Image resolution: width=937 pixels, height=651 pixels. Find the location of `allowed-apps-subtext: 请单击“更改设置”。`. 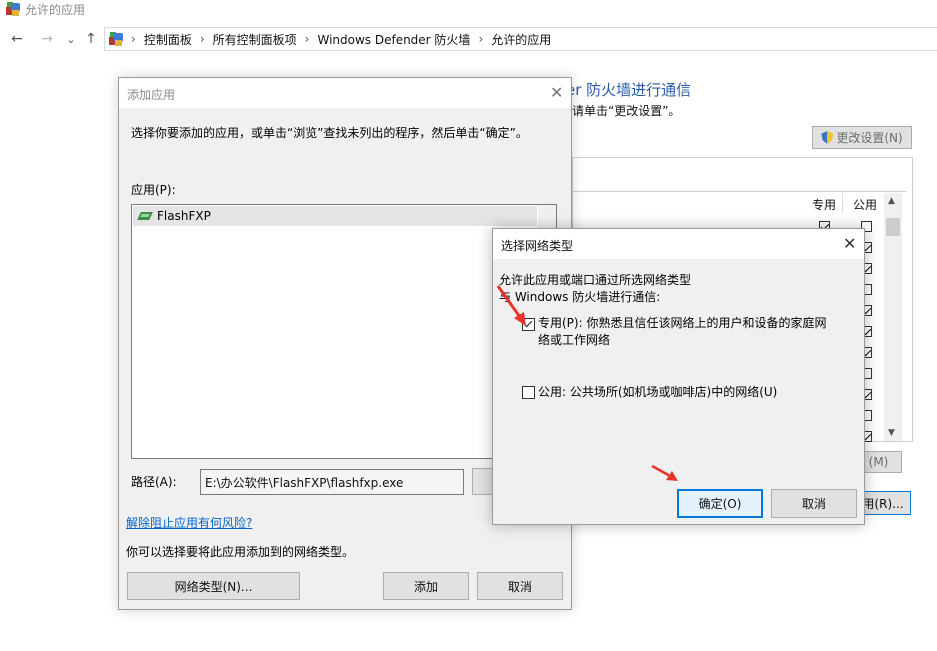

allowed-apps-subtext: 请单击“更改设置”。 is located at coordinates (626, 111).